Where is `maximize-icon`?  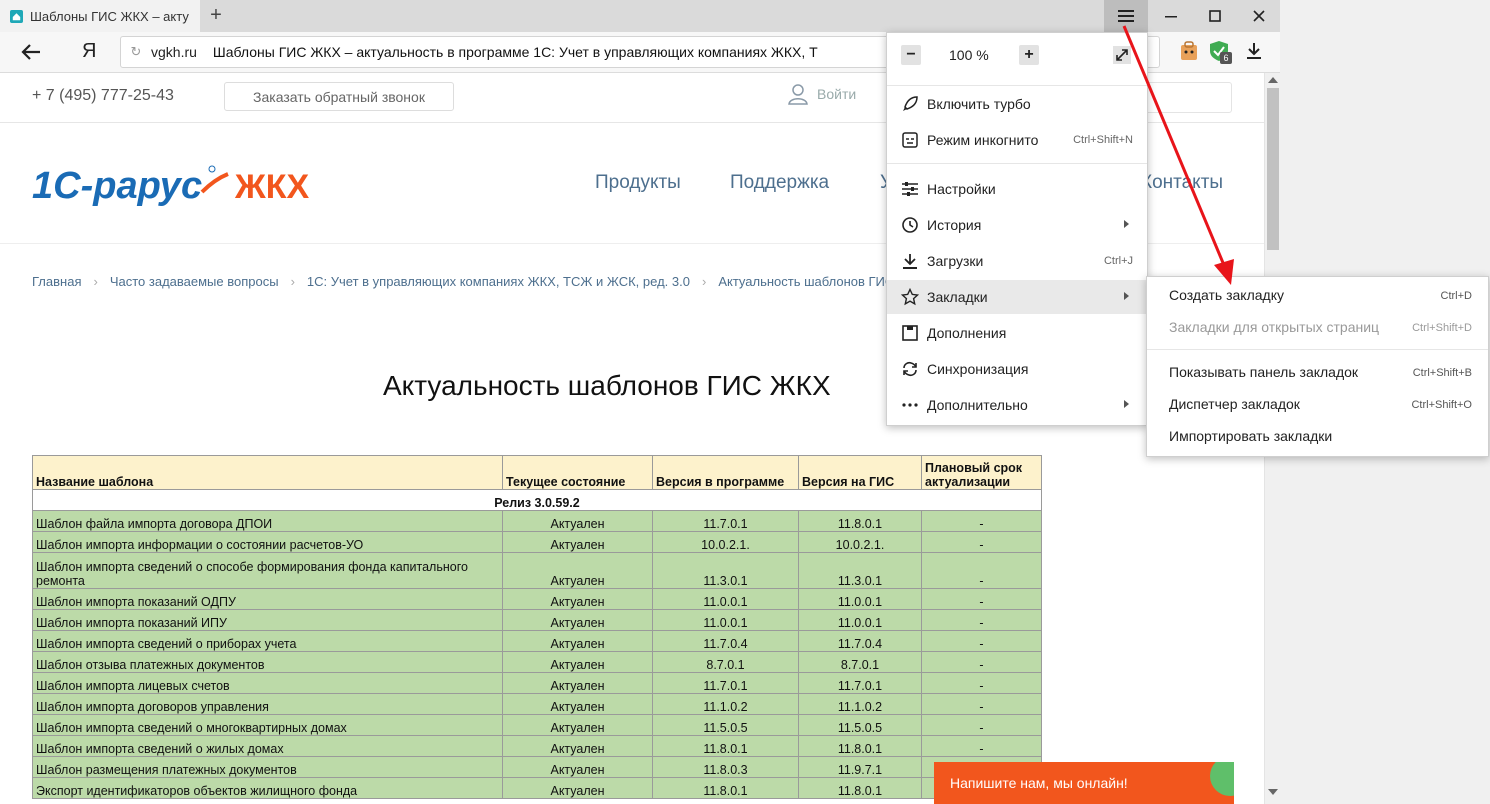
maximize-icon is located at coordinates (1215, 16).